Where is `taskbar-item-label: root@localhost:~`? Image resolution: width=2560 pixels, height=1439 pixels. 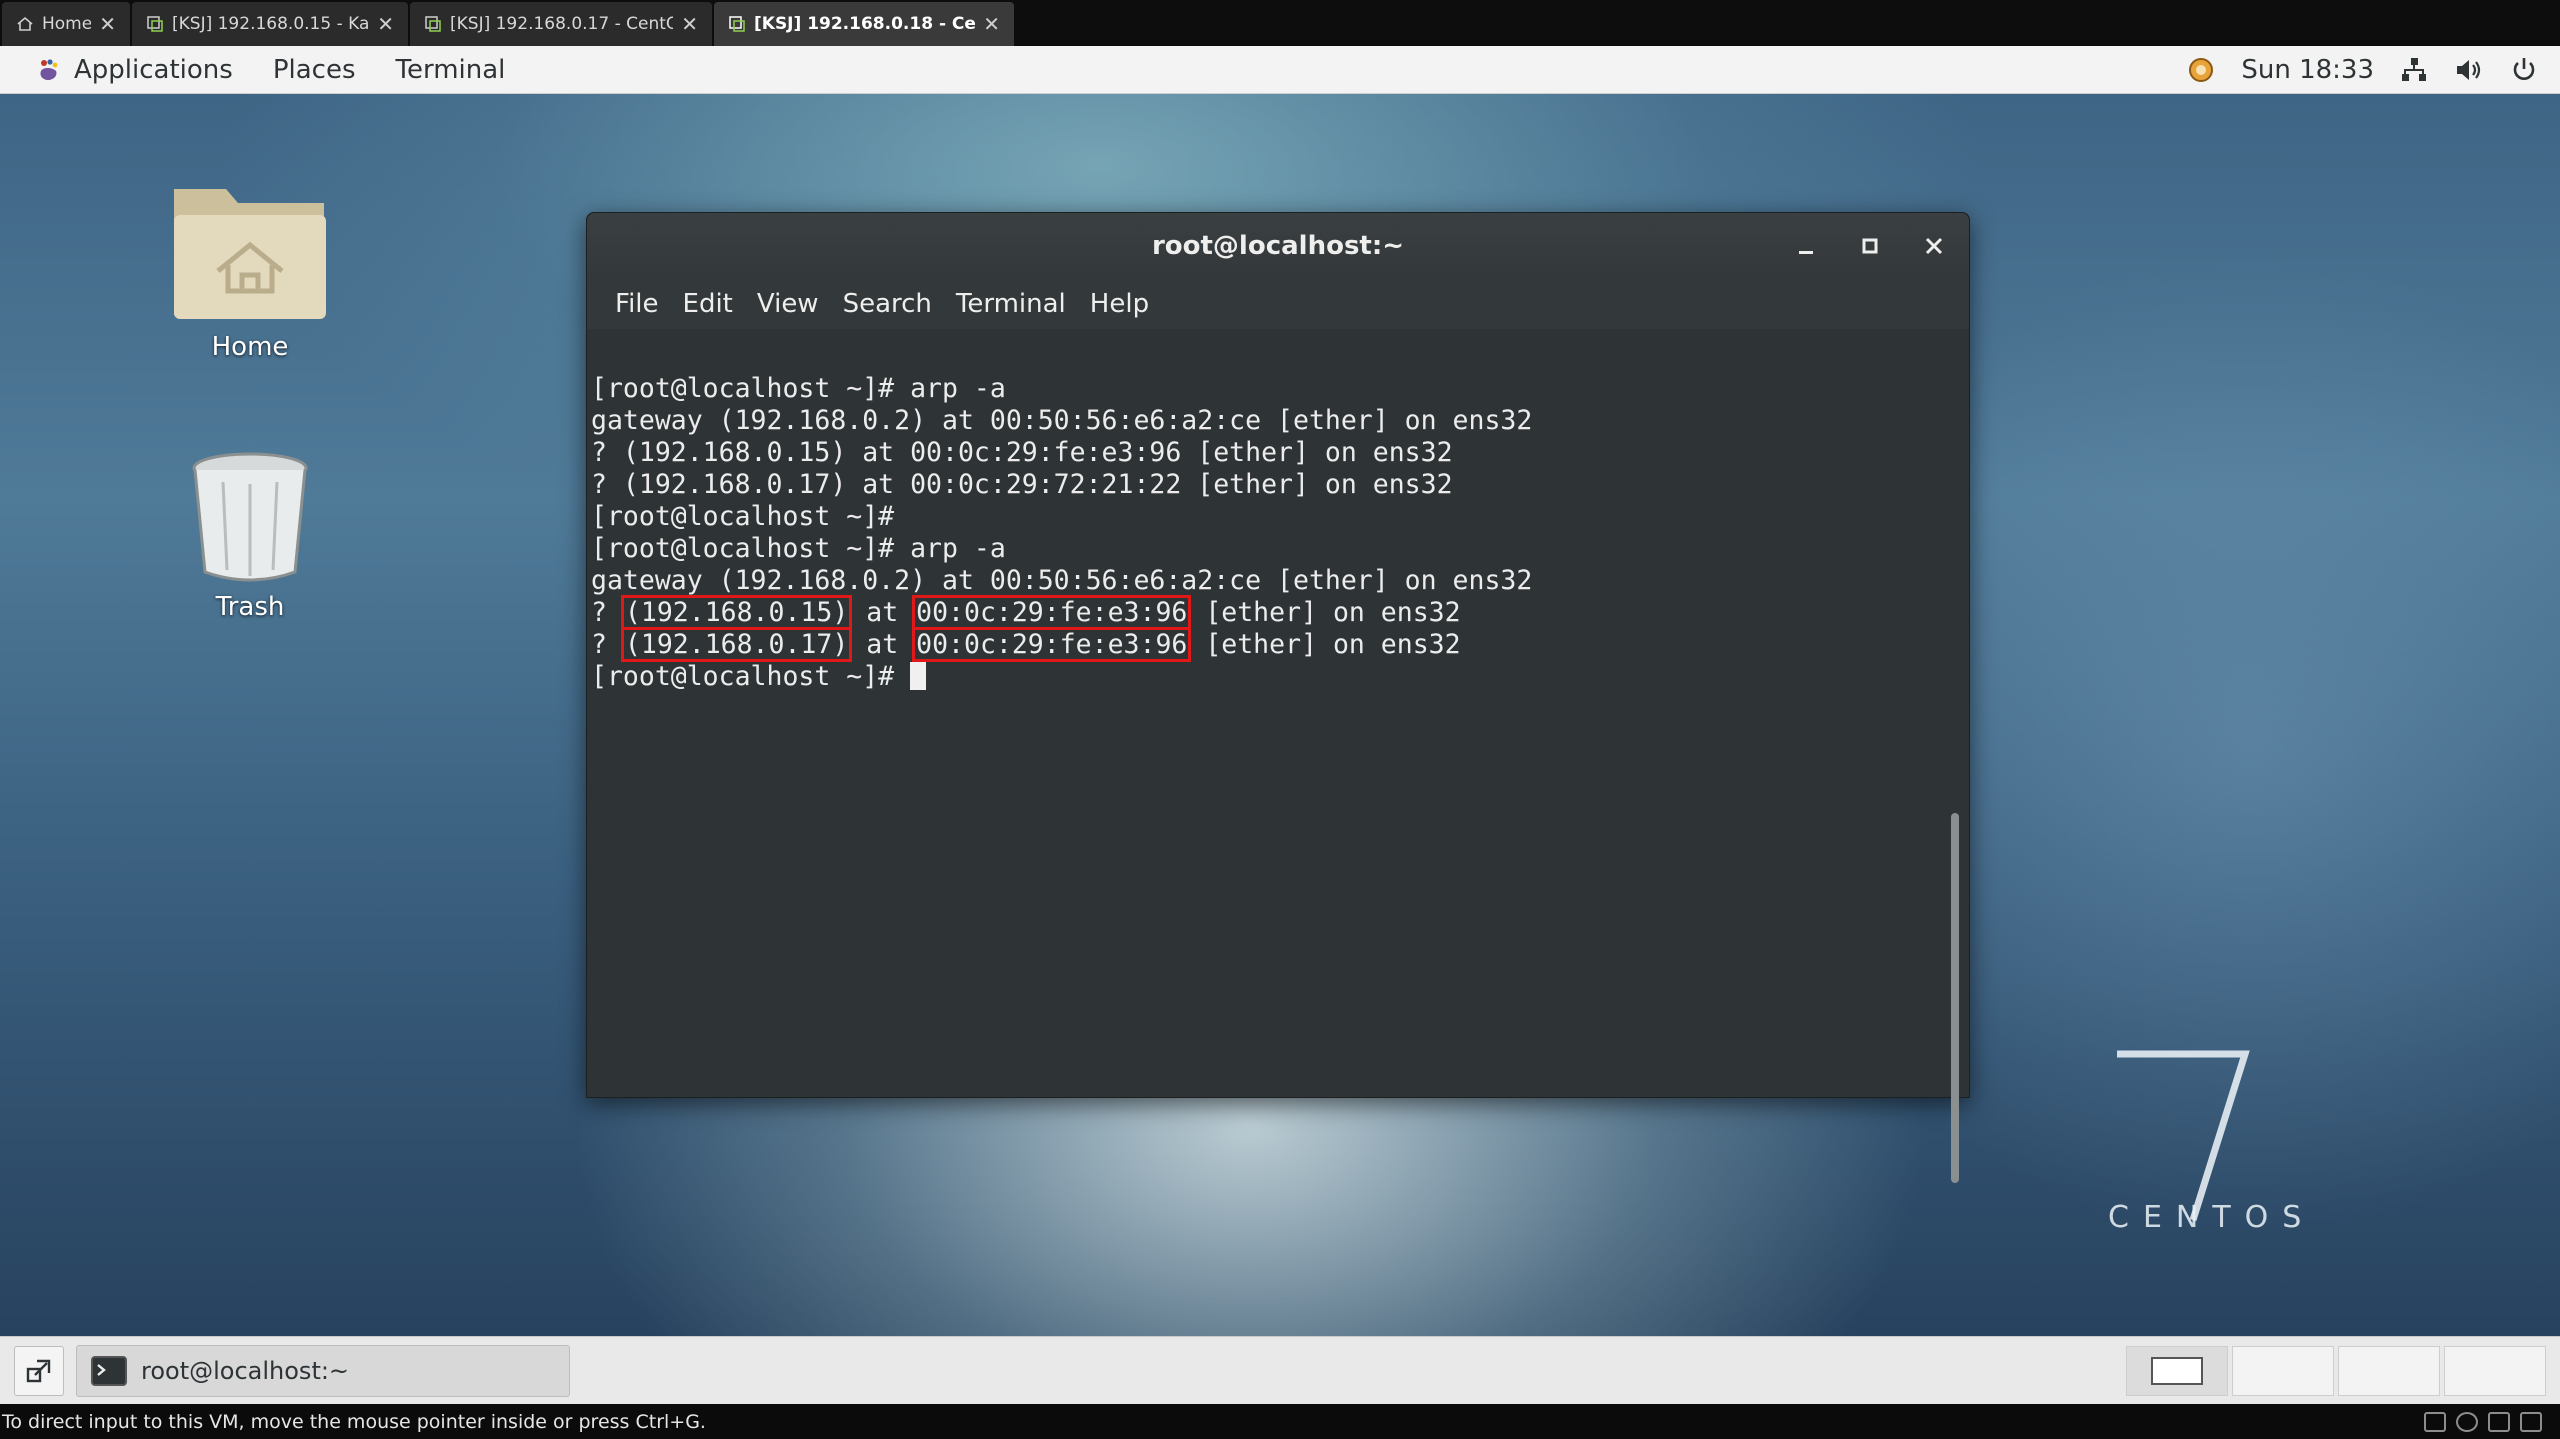
taskbar-item-label: root@localhost:~ is located at coordinates (245, 1370).